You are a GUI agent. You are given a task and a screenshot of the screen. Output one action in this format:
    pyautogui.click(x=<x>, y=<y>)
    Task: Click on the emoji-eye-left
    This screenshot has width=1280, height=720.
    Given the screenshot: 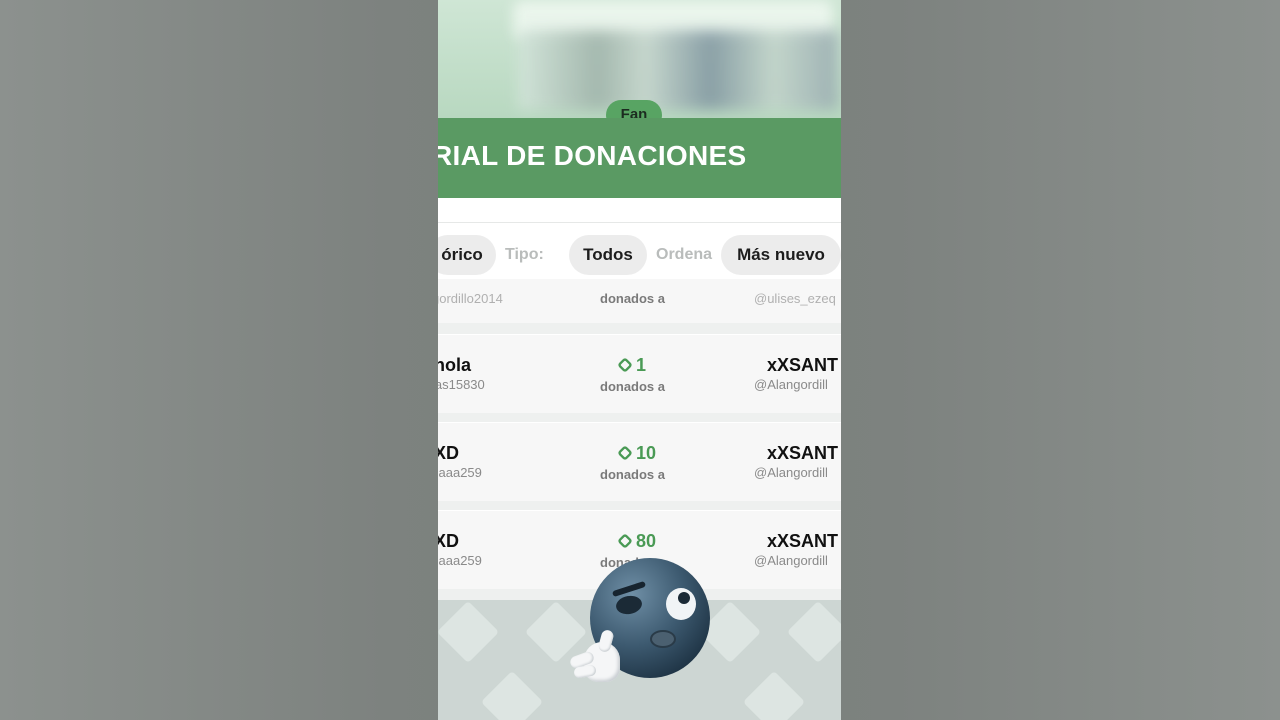 What is the action you would take?
    pyautogui.click(x=629, y=605)
    